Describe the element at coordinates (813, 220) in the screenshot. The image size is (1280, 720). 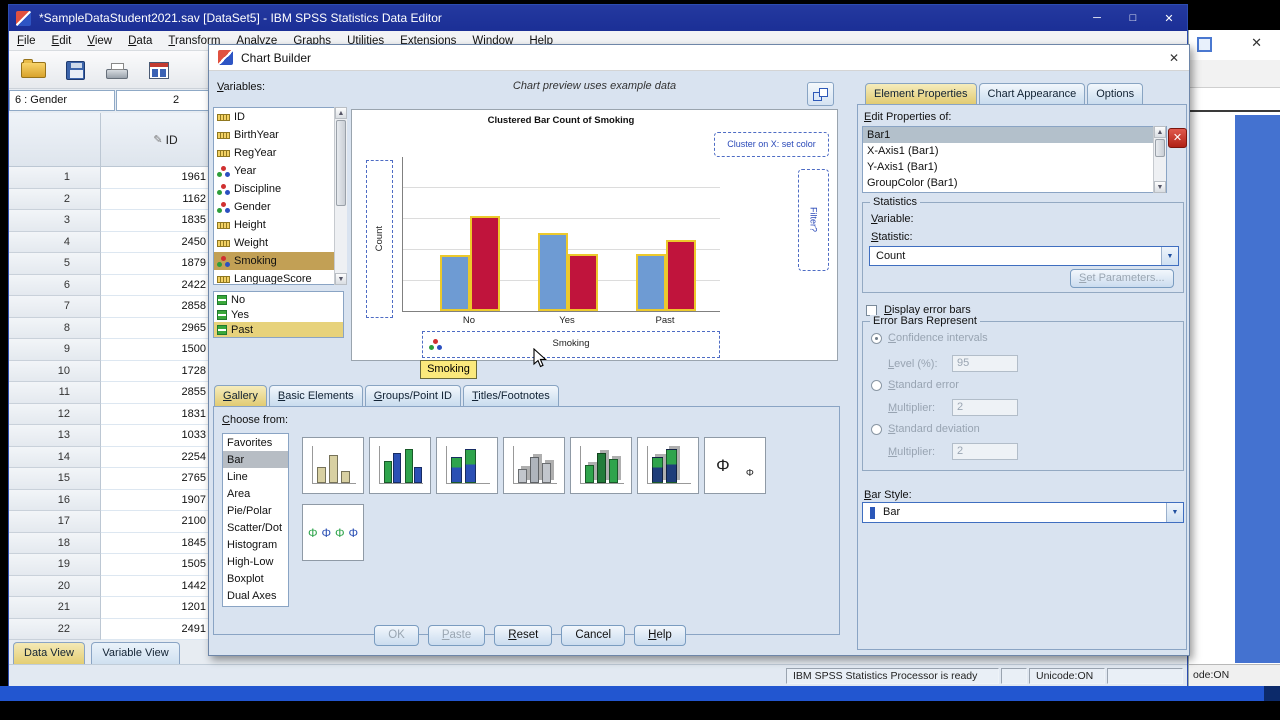
I see `filter-drop-zone: Filter?` at that location.